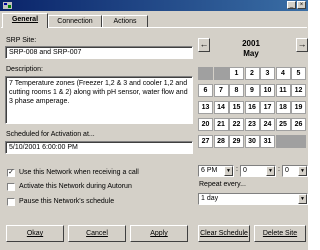  What do you see at coordinates (267, 141) in the screenshot?
I see `calendar-day: 31` at bounding box center [267, 141].